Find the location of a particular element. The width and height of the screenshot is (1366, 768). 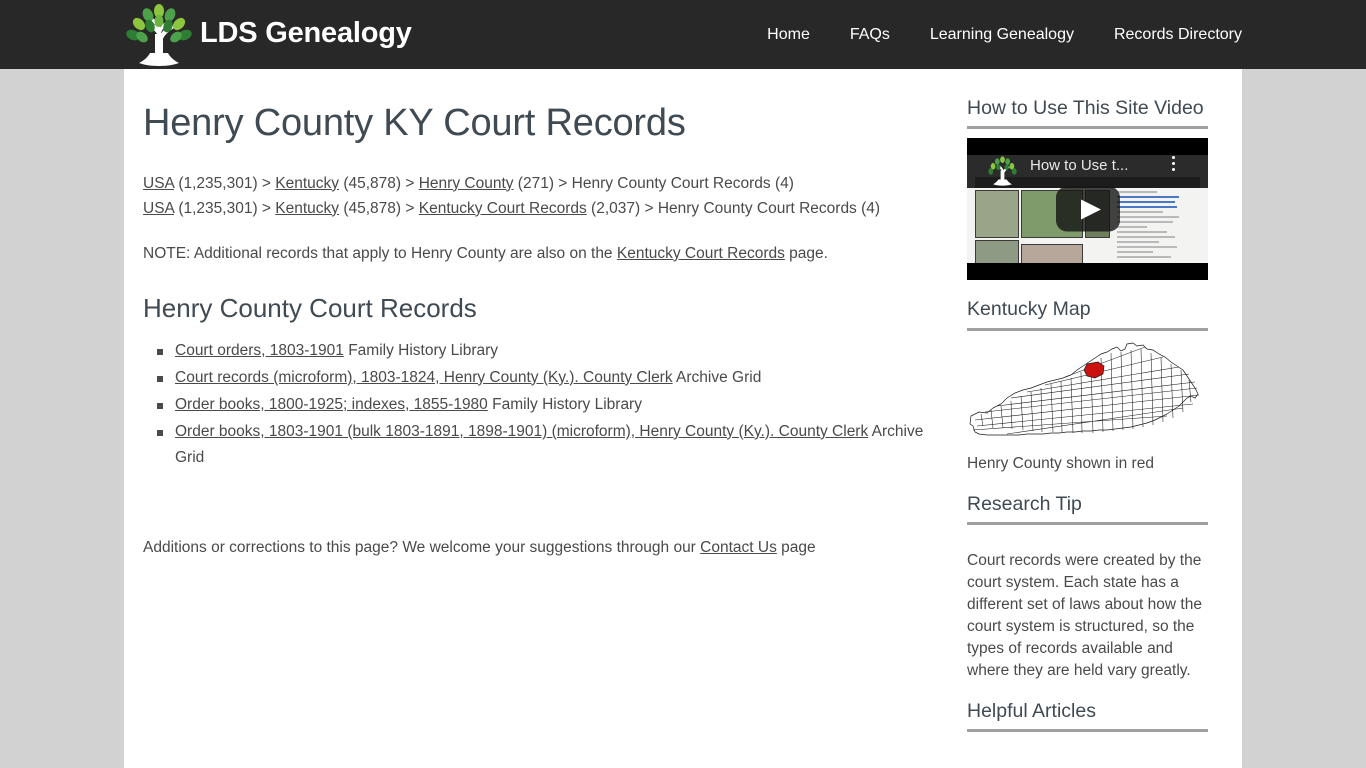

breadcrumb-link-henry-county: Henry County is located at coordinates (466, 183).